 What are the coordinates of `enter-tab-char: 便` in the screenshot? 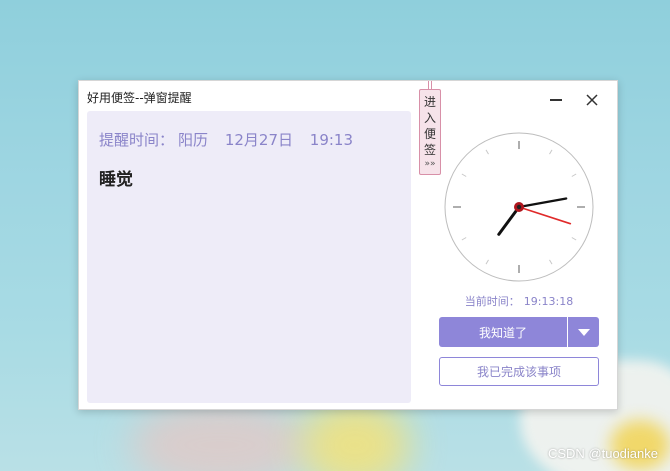 It's located at (429, 134).